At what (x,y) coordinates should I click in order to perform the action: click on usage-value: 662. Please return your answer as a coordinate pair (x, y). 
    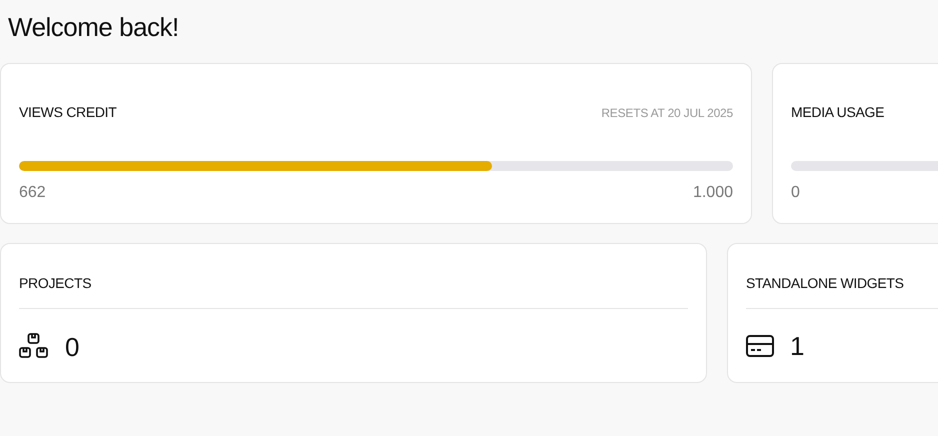
    Looking at the image, I should click on (32, 193).